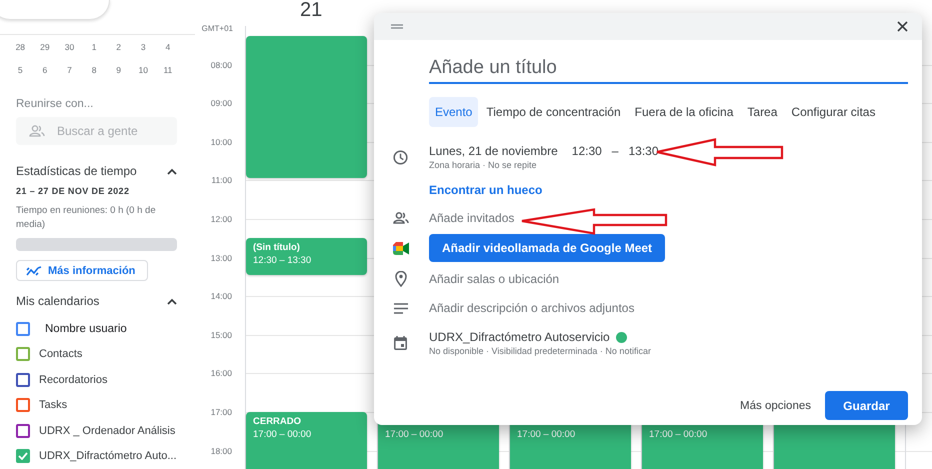 The width and height of the screenshot is (932, 469). I want to click on hour-label: 09:00, so click(221, 103).